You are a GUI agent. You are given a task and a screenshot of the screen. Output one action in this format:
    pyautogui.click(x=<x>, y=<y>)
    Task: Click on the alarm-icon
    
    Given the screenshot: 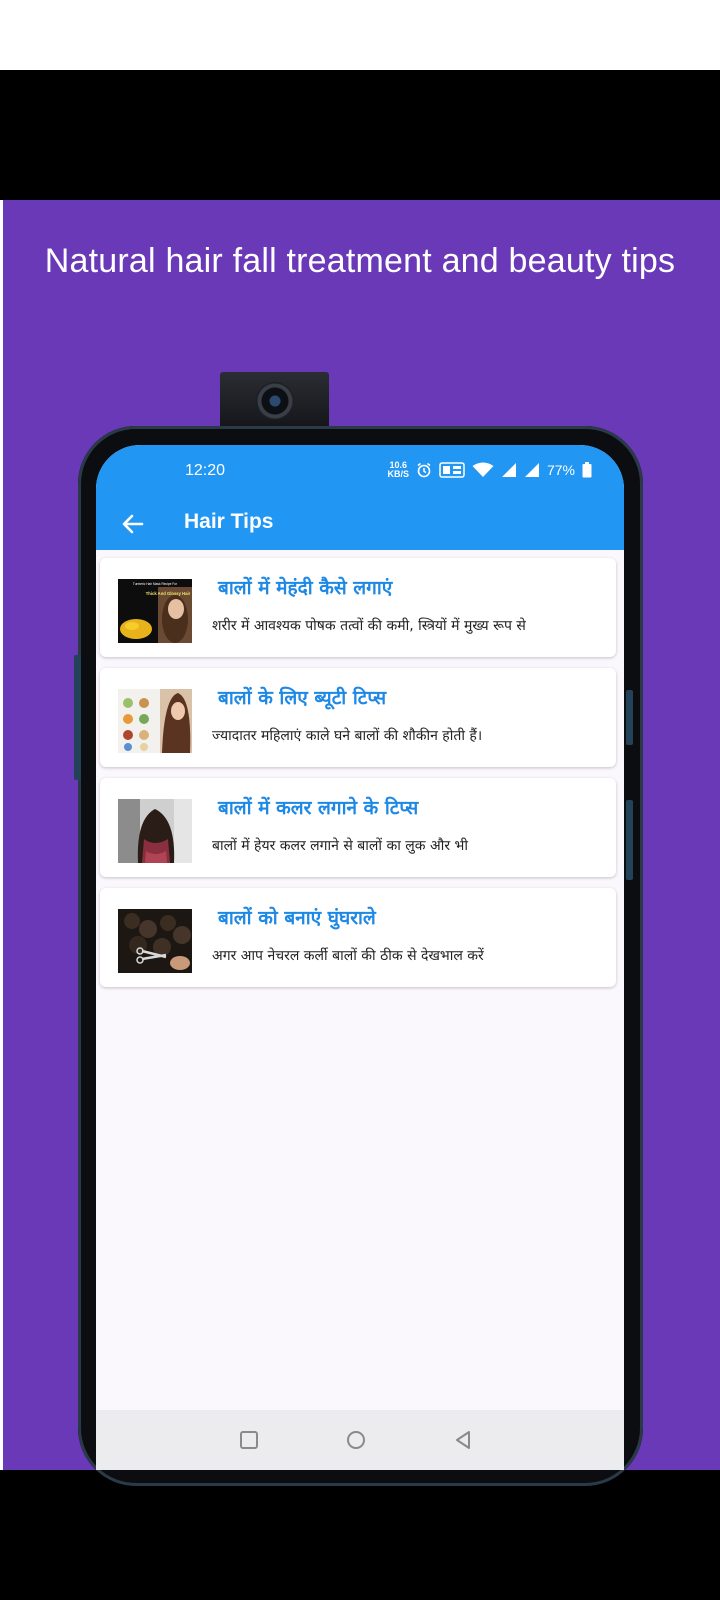 What is the action you would take?
    pyautogui.click(x=424, y=470)
    